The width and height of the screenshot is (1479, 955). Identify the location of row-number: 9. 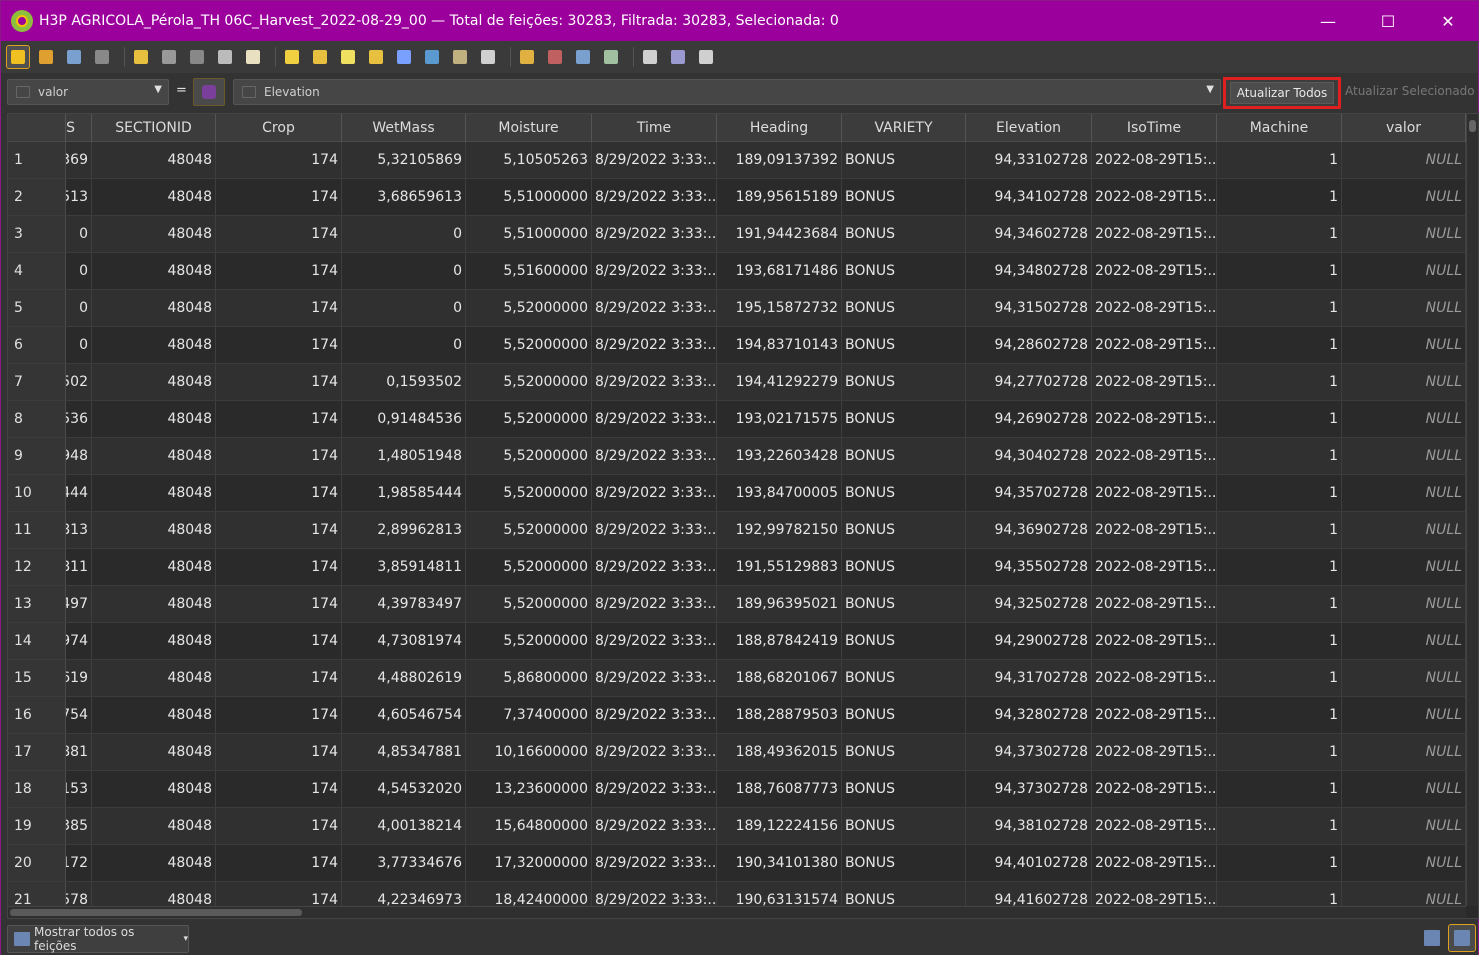
(37, 456).